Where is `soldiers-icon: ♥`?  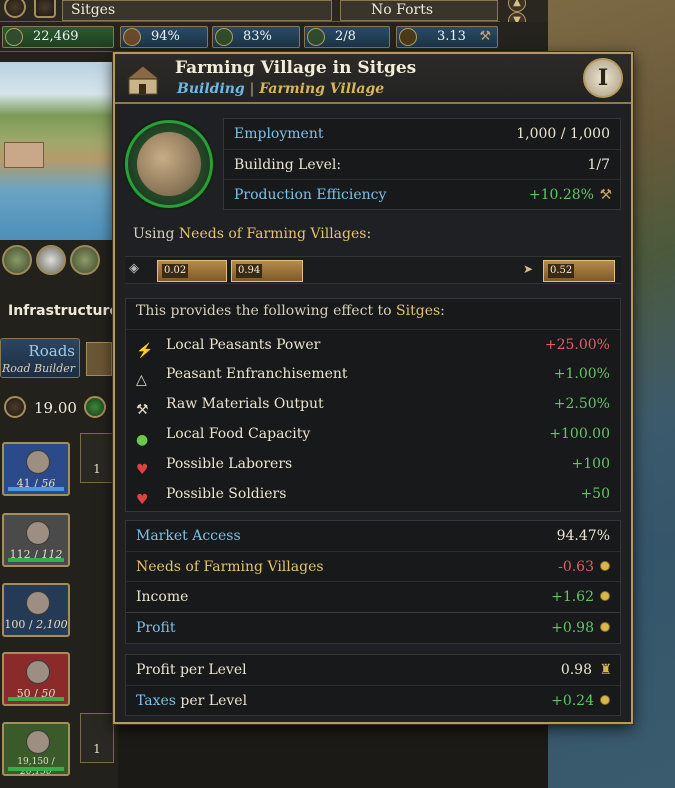 soldiers-icon: ♥ is located at coordinates (142, 500).